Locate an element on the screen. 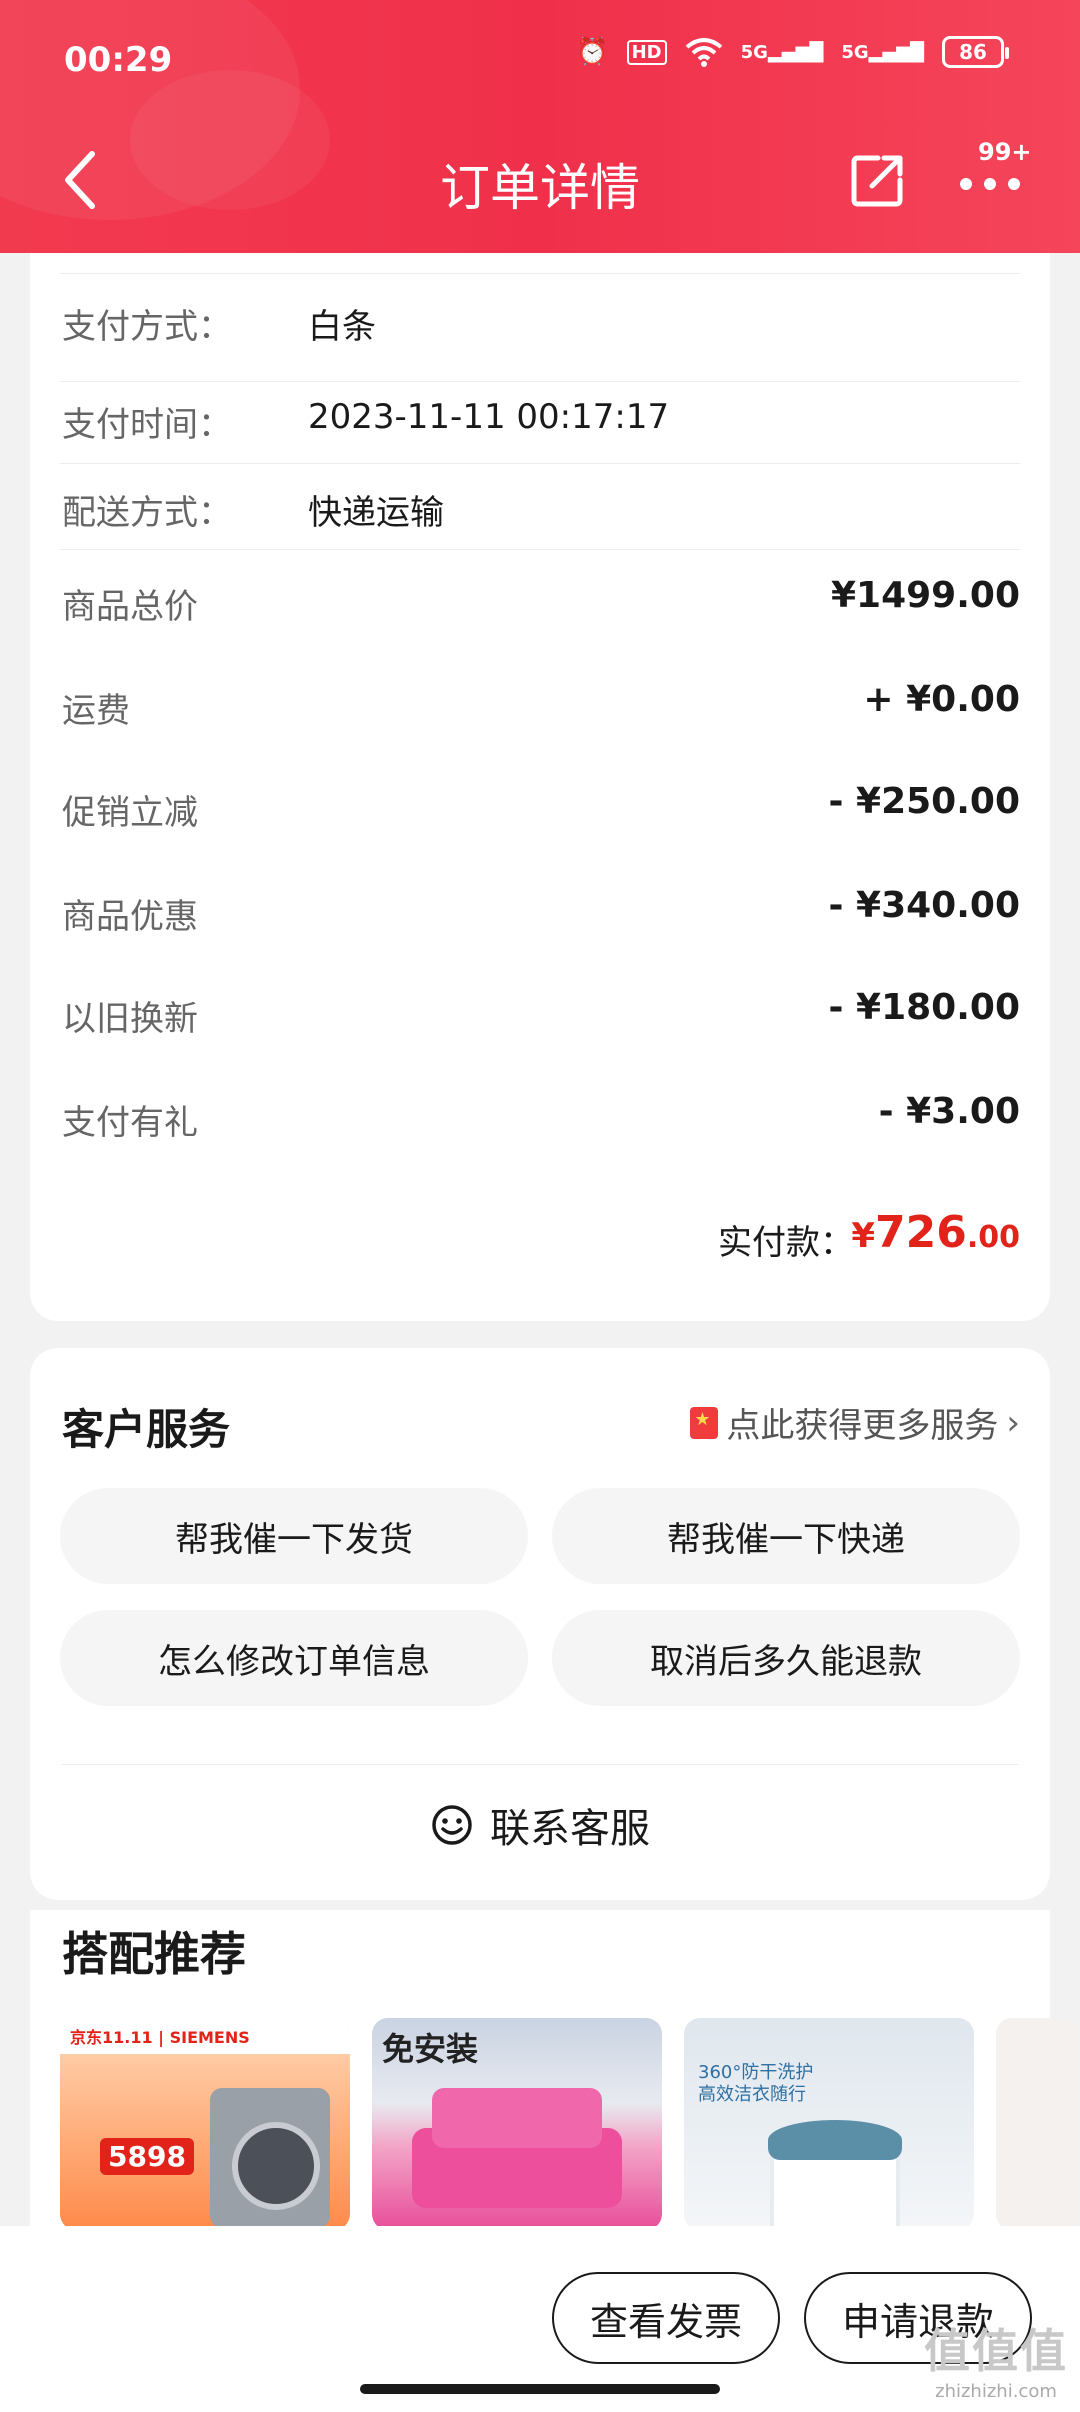  price-row-label: 商品优惠 is located at coordinates (130, 917).